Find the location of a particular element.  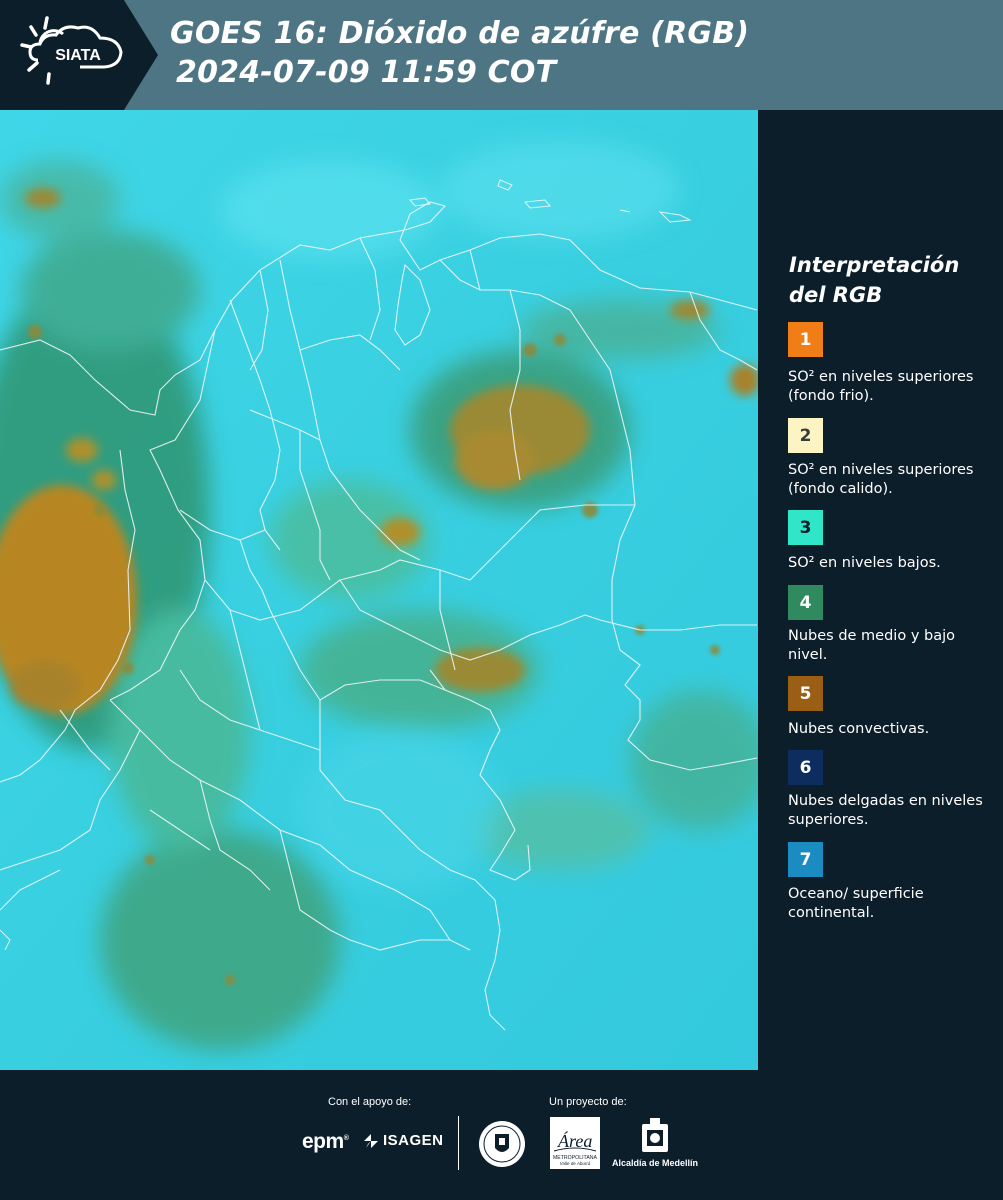

legend-swatch-5: 5 is located at coordinates (805, 693).